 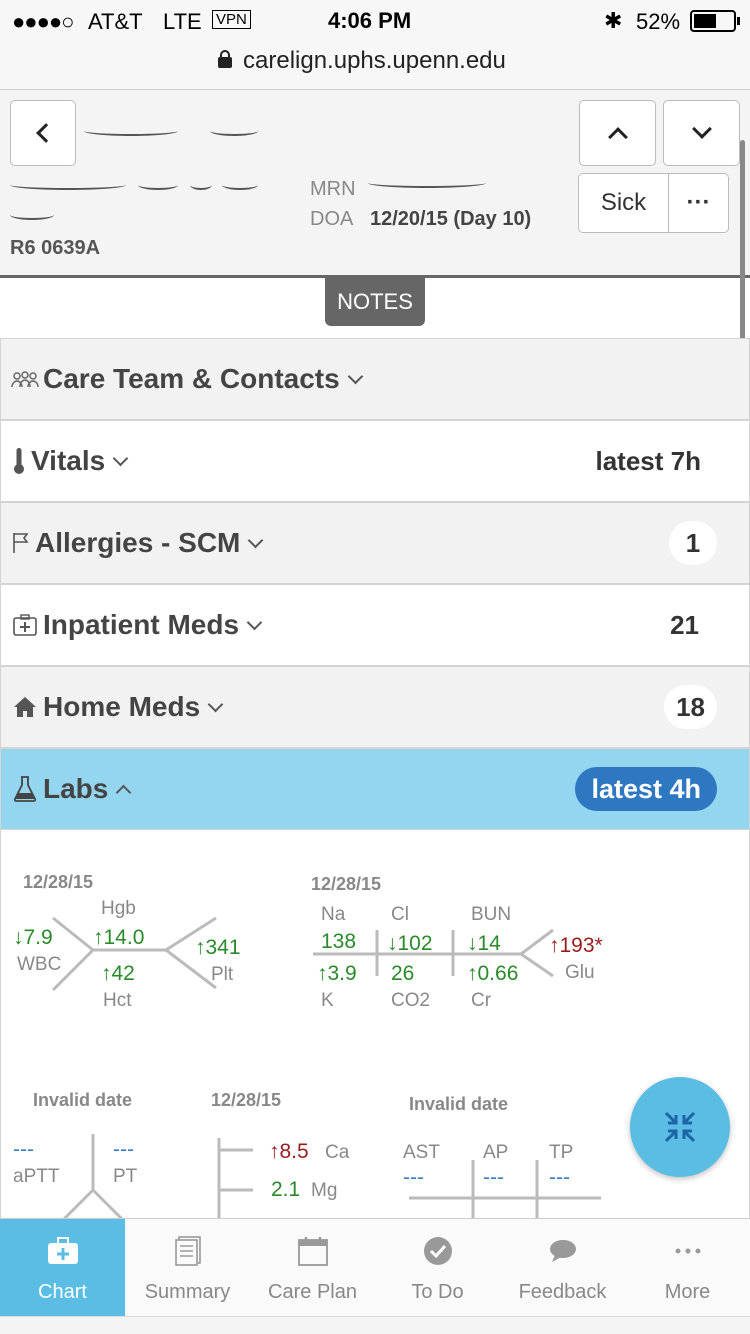 I want to click on section-title: Care Team & Contacts, so click(x=191, y=378).